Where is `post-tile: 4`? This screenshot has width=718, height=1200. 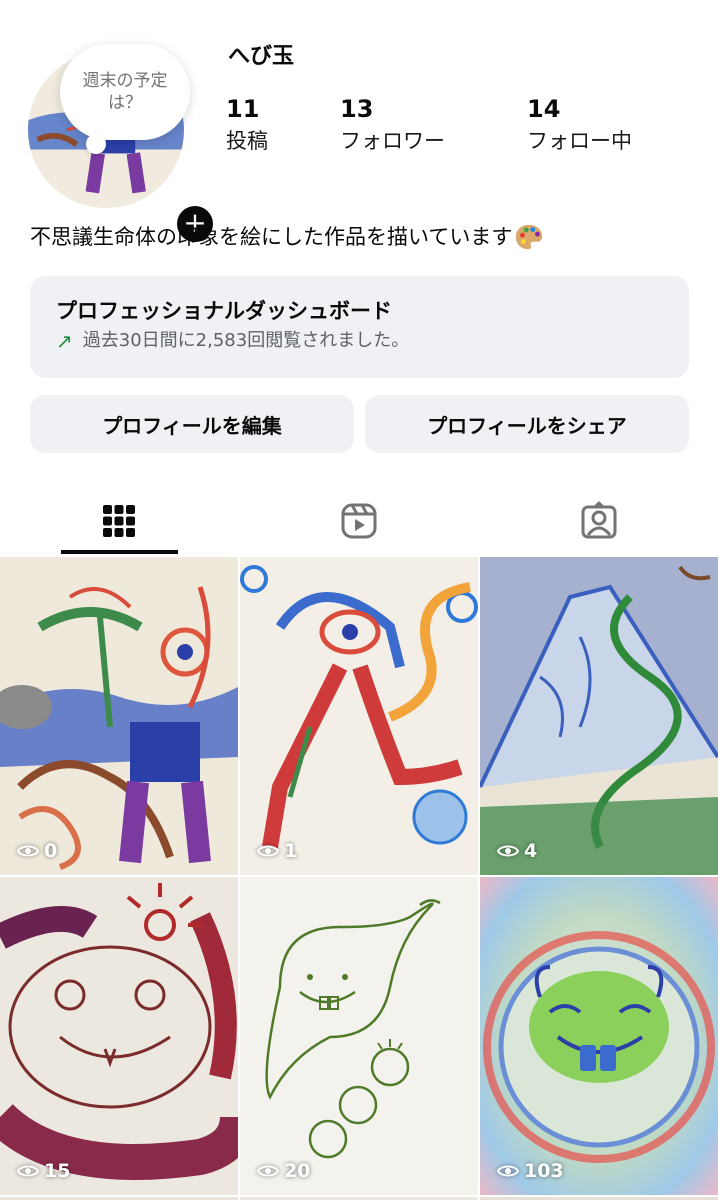 post-tile: 4 is located at coordinates (599, 716).